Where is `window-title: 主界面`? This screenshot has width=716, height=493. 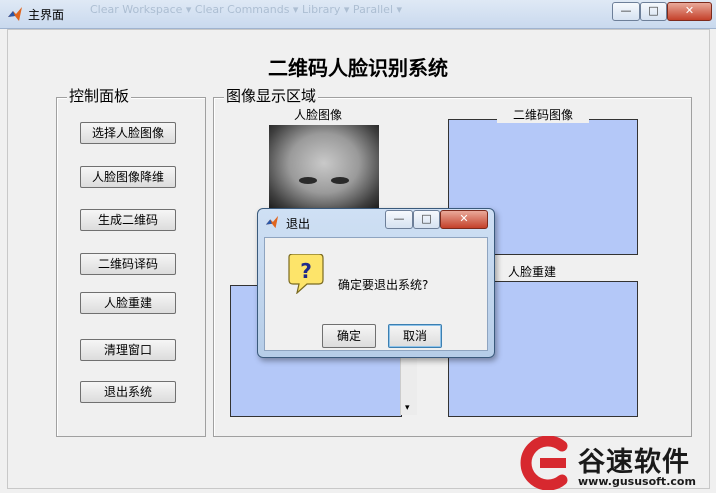 window-title: 主界面 is located at coordinates (46, 15).